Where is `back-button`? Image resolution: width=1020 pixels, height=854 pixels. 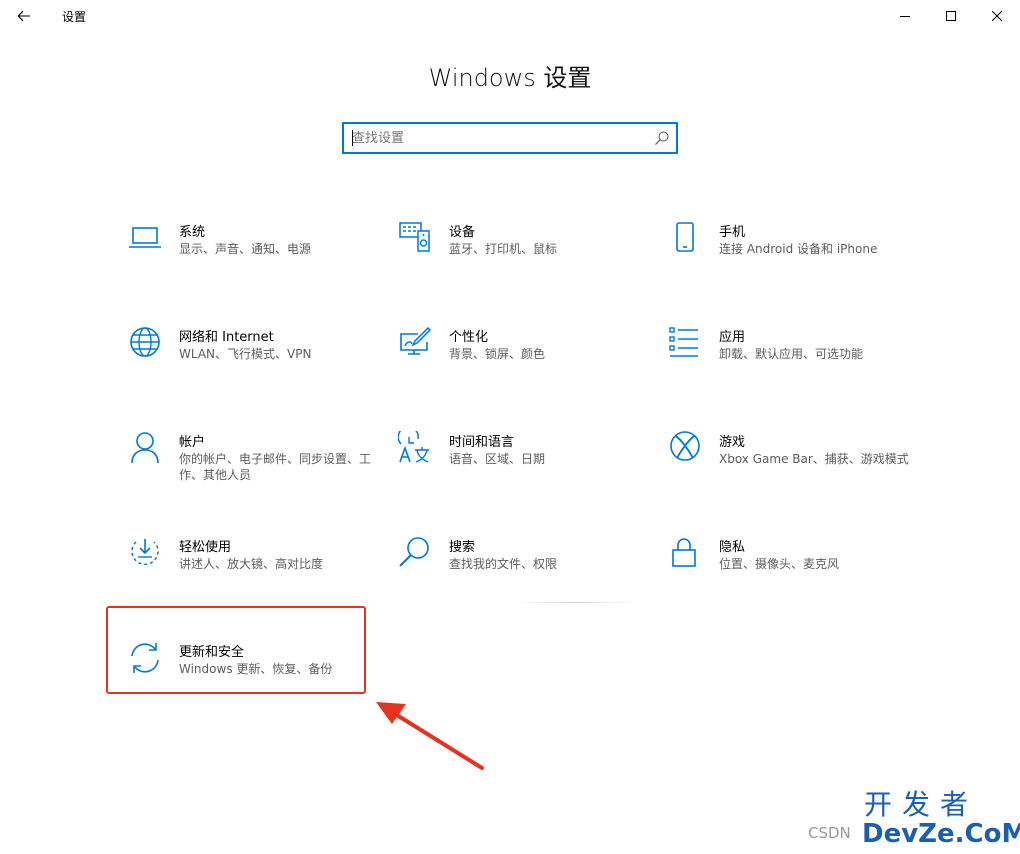
back-button is located at coordinates (24, 16).